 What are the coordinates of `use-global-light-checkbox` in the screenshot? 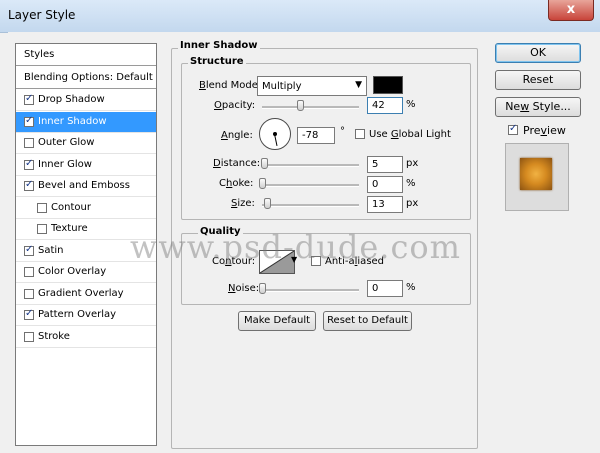 It's located at (360, 134).